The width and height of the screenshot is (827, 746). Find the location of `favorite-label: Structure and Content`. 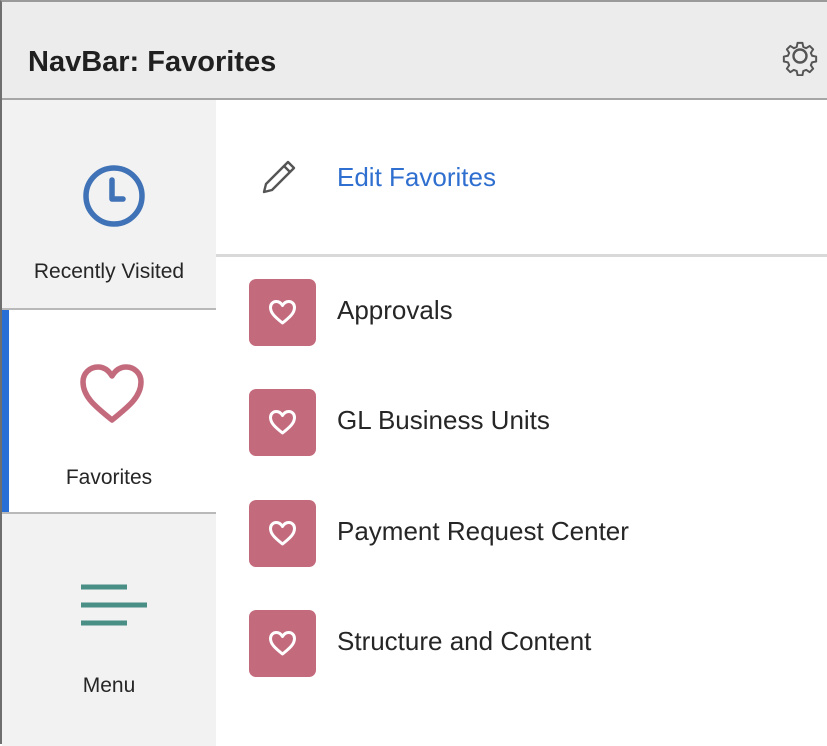

favorite-label: Structure and Content is located at coordinates (464, 641).